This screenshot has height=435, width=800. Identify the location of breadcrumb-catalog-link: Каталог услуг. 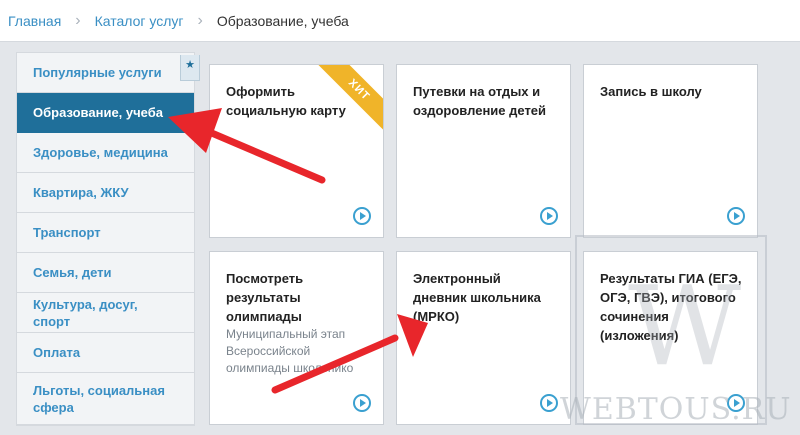
(139, 21).